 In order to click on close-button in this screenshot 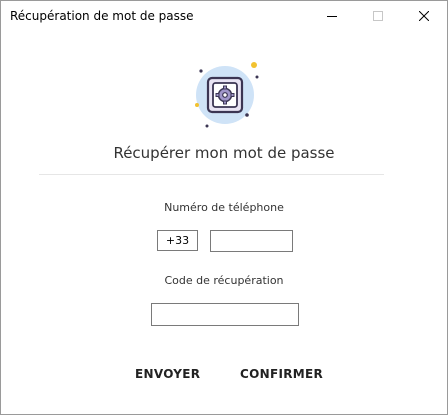, I will do `click(424, 16)`.